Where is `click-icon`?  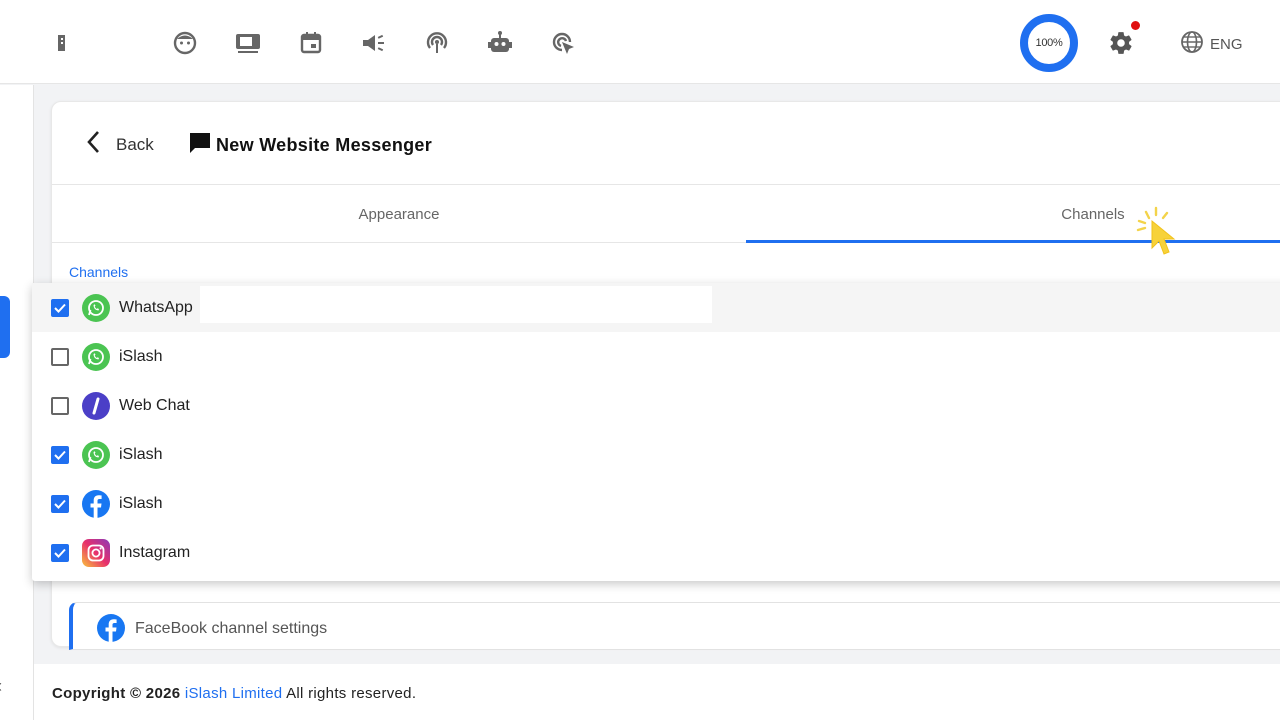
click-icon is located at coordinates (563, 43).